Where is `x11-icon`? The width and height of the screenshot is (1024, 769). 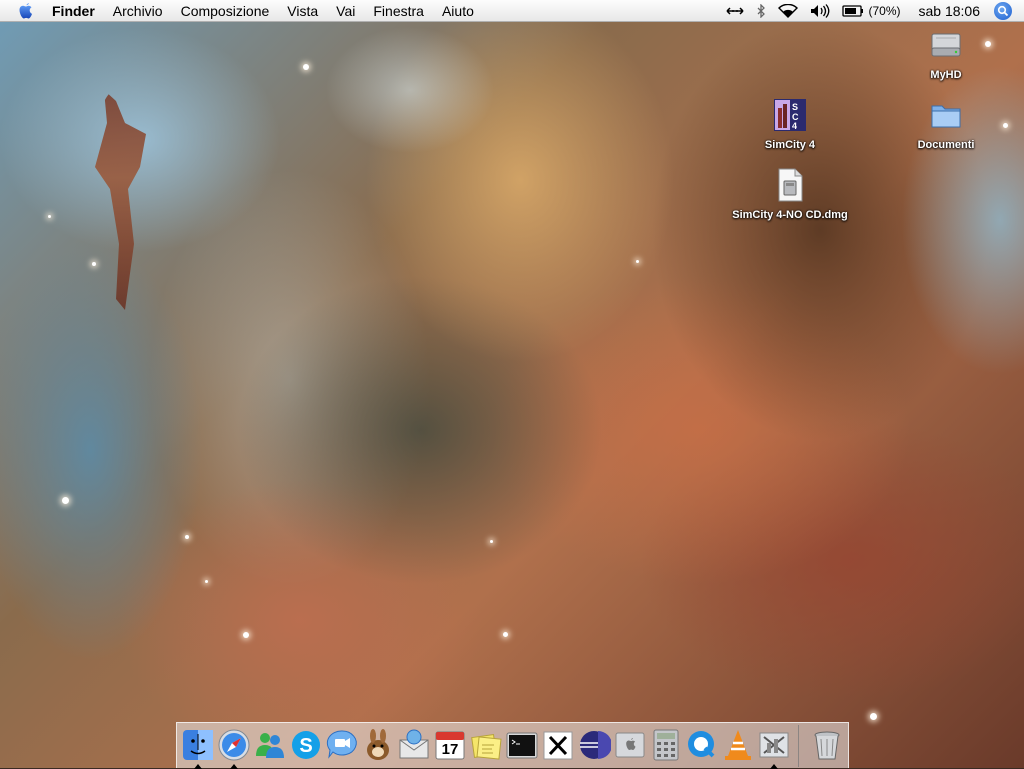
x11-icon is located at coordinates (558, 745).